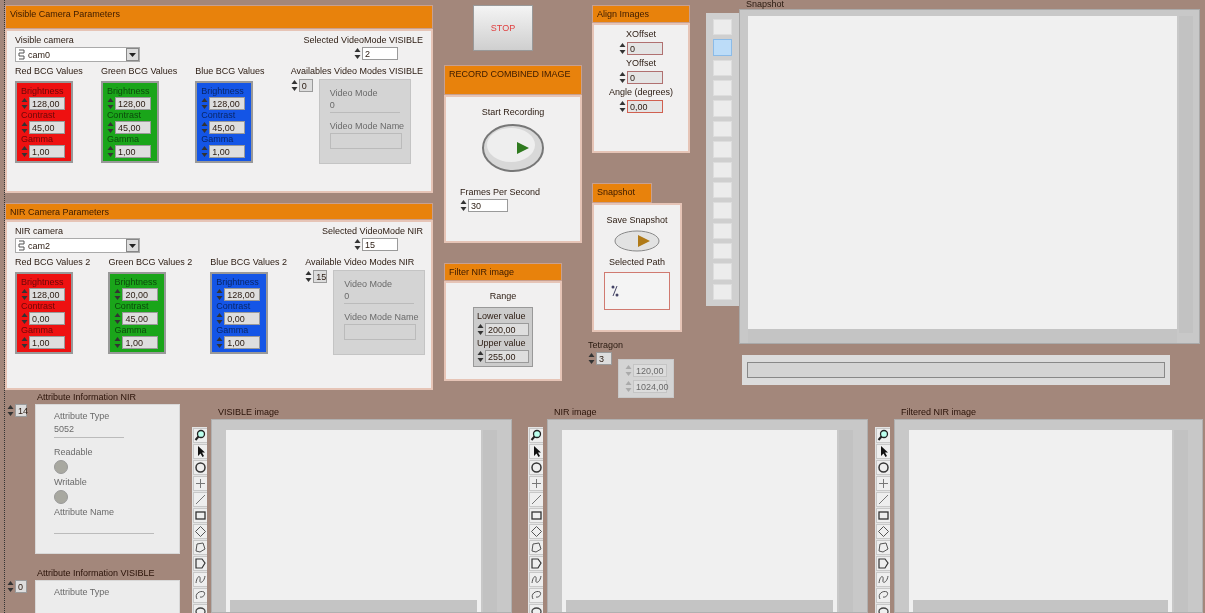  I want to click on numeric-field: 200,00, so click(507, 329).